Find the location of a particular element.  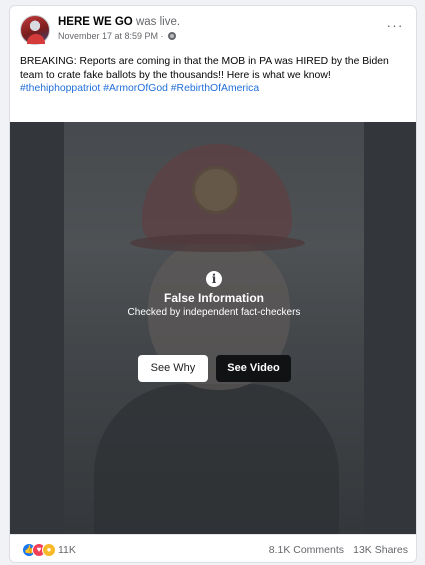

warning-subtitle: Checked by independent fact-checkers is located at coordinates (214, 312).